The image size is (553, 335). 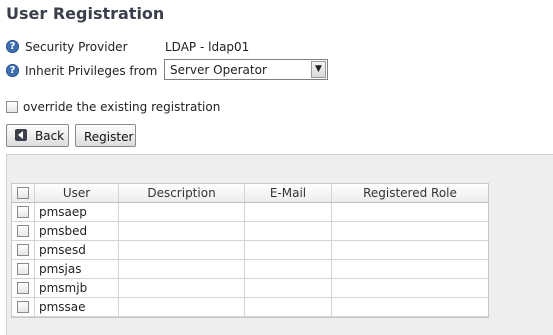 I want to click on table-row: pmsjas, so click(x=250, y=269).